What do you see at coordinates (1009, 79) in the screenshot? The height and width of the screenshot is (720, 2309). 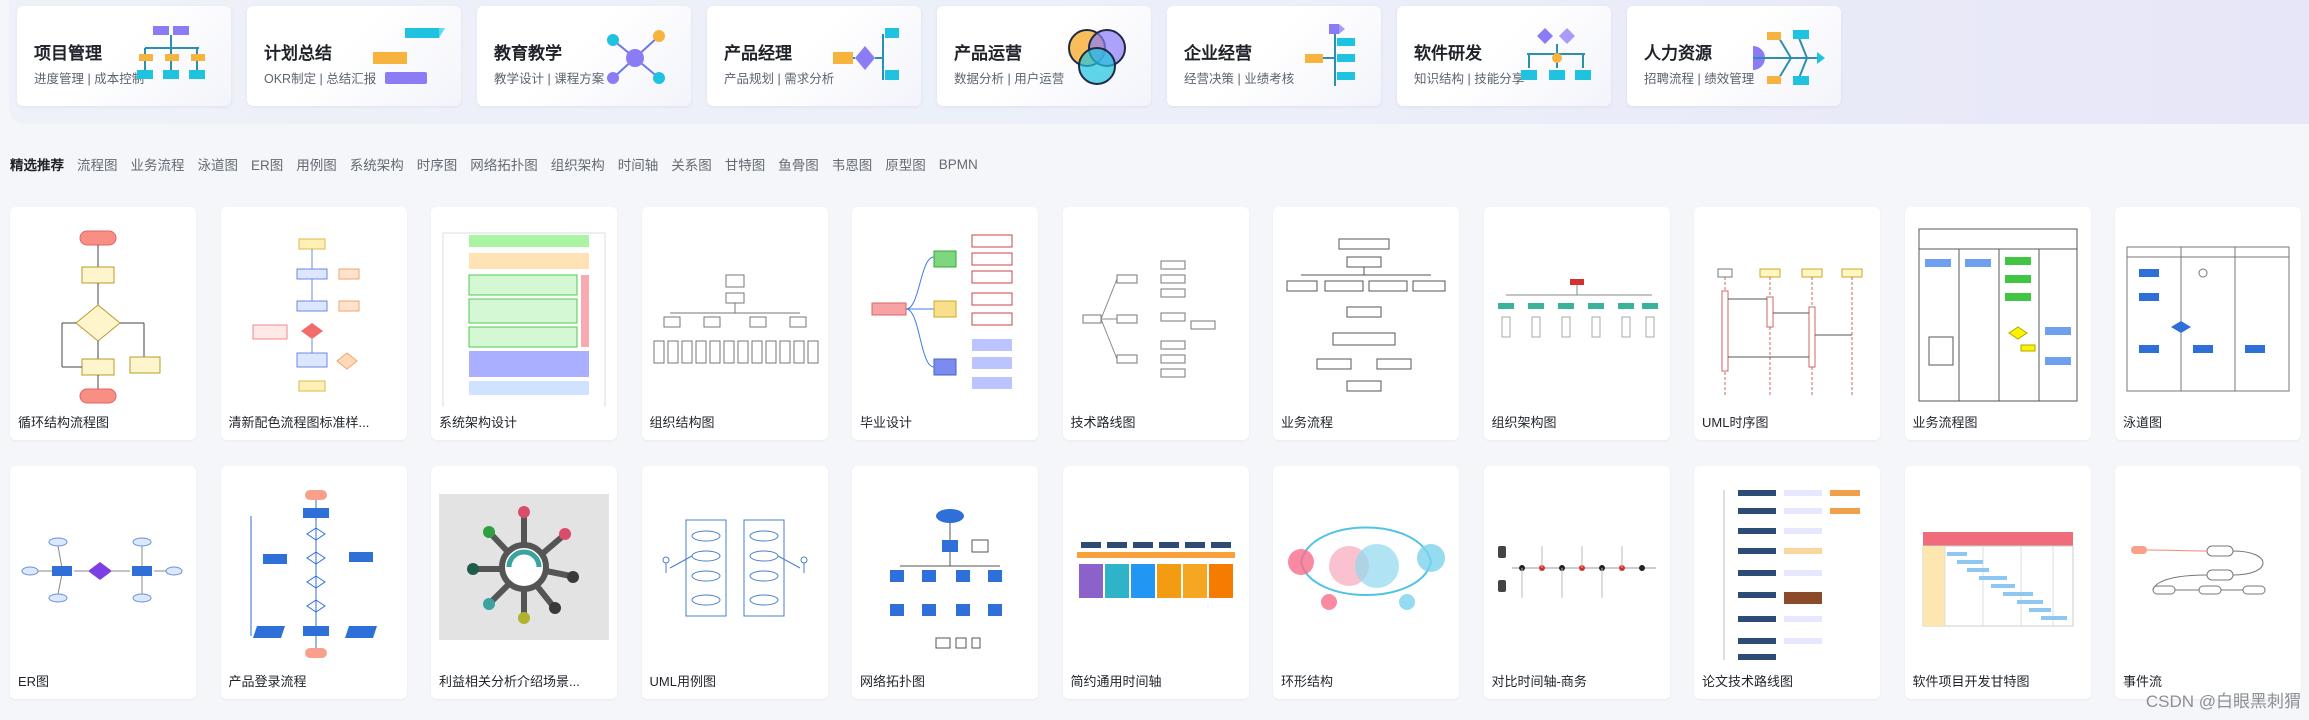 I see `category-subtitle: 数据分析 | 用户运营` at bounding box center [1009, 79].